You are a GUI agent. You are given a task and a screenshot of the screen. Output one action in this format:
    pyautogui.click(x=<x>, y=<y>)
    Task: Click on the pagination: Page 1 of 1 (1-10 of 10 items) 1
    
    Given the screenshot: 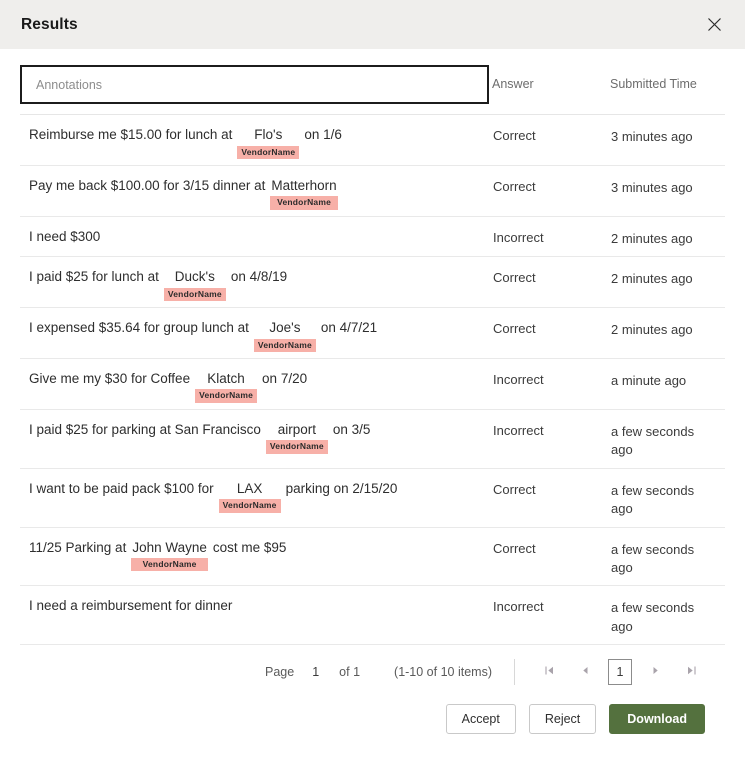 What is the action you would take?
    pyautogui.click(x=372, y=665)
    